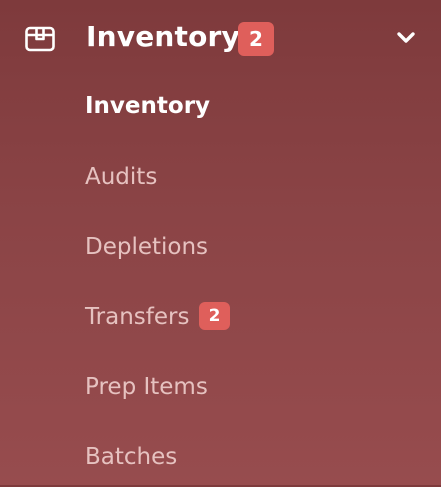  Describe the element at coordinates (256, 39) in the screenshot. I see `section-count-badge: 2` at that location.